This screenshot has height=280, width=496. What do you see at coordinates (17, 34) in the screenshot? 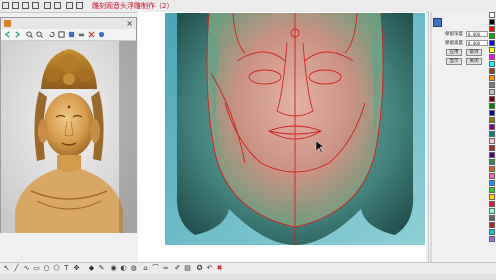
I see `arrow-right-icon` at bounding box center [17, 34].